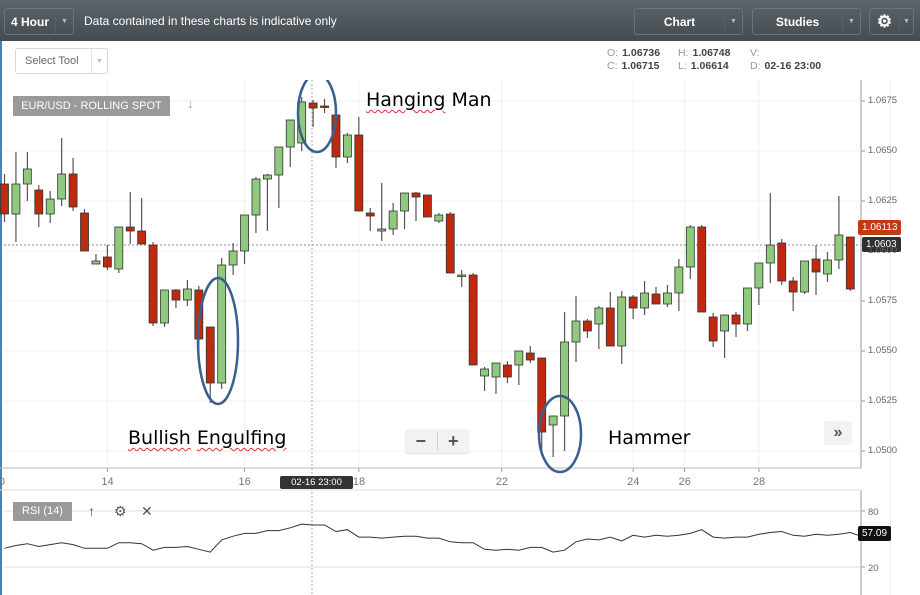  I want to click on y-axis-label: 1.0625, so click(883, 200).